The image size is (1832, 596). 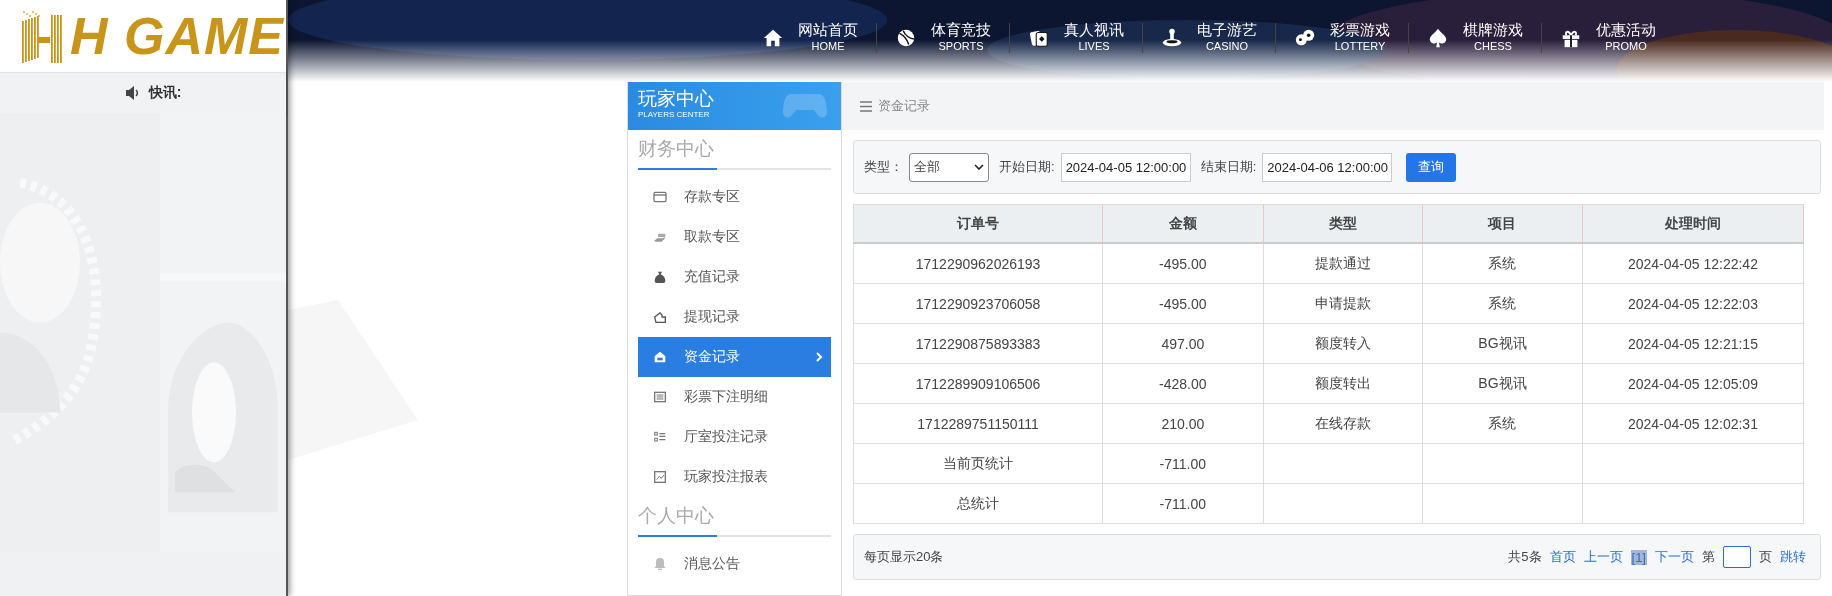 What do you see at coordinates (660, 437) in the screenshot?
I see `bullet-list-icon` at bounding box center [660, 437].